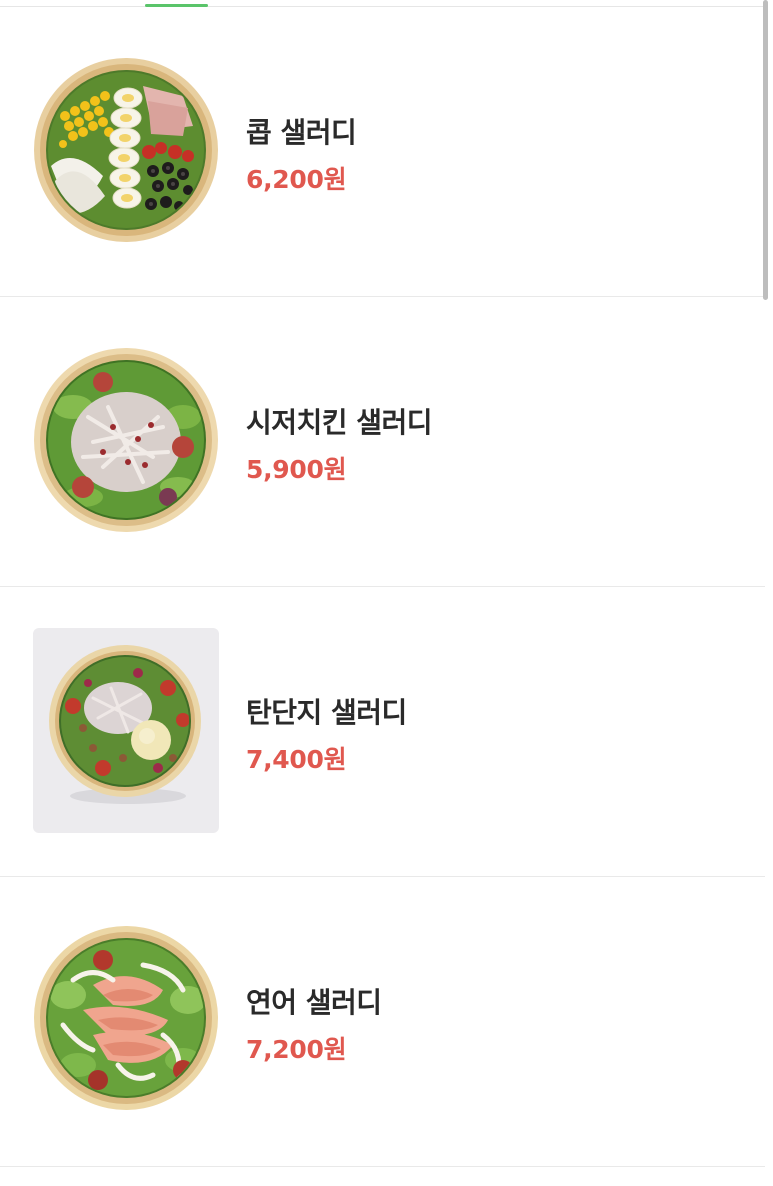  Describe the element at coordinates (126, 1018) in the screenshot. I see `salmon-salad-bowl-image` at that location.